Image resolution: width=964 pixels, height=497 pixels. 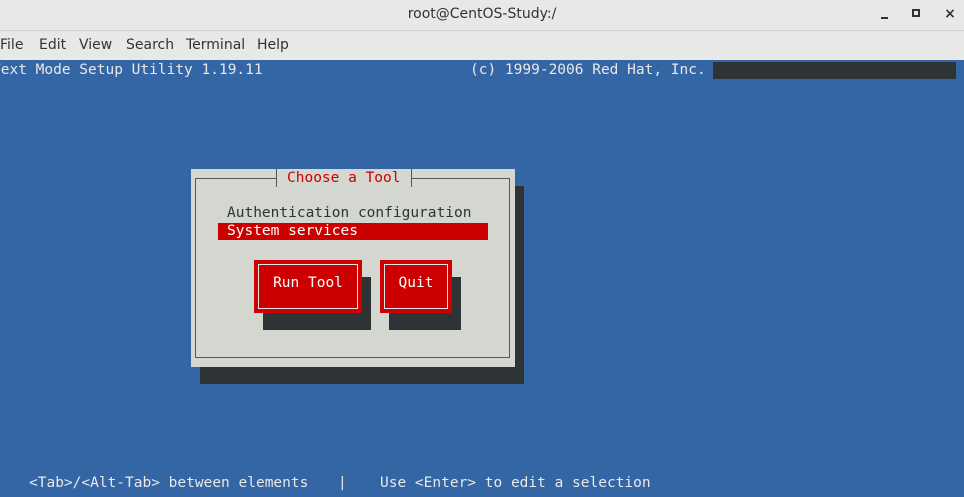 I want to click on maximize-button, so click(x=916, y=14).